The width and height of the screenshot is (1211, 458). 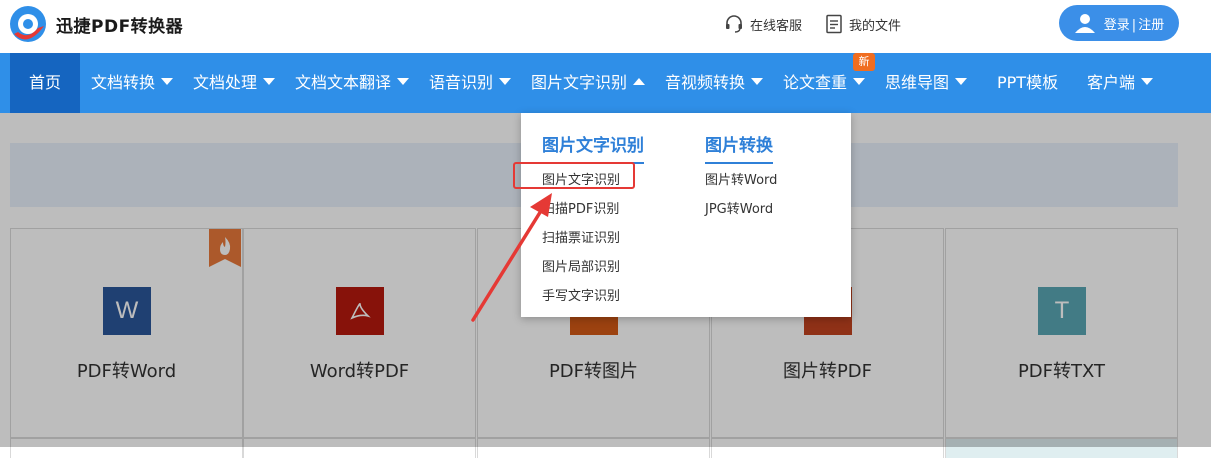 I want to click on nav-client: 客户端, so click(x=1120, y=83).